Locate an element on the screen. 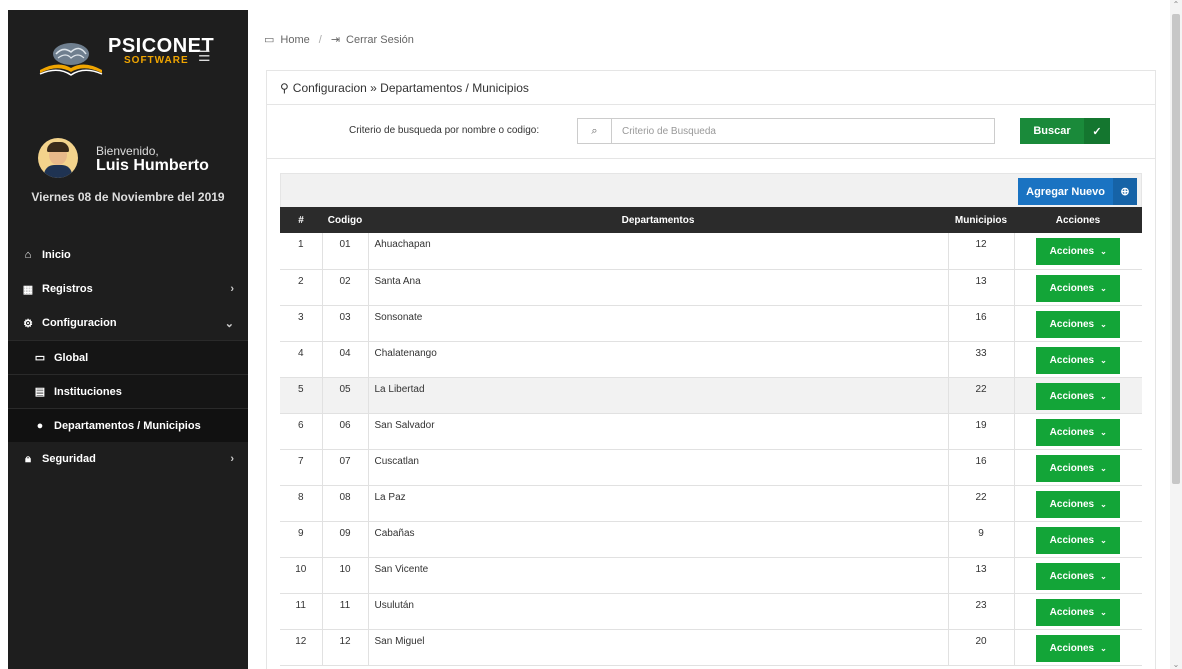  cell-department: San Salvador is located at coordinates (657, 431).